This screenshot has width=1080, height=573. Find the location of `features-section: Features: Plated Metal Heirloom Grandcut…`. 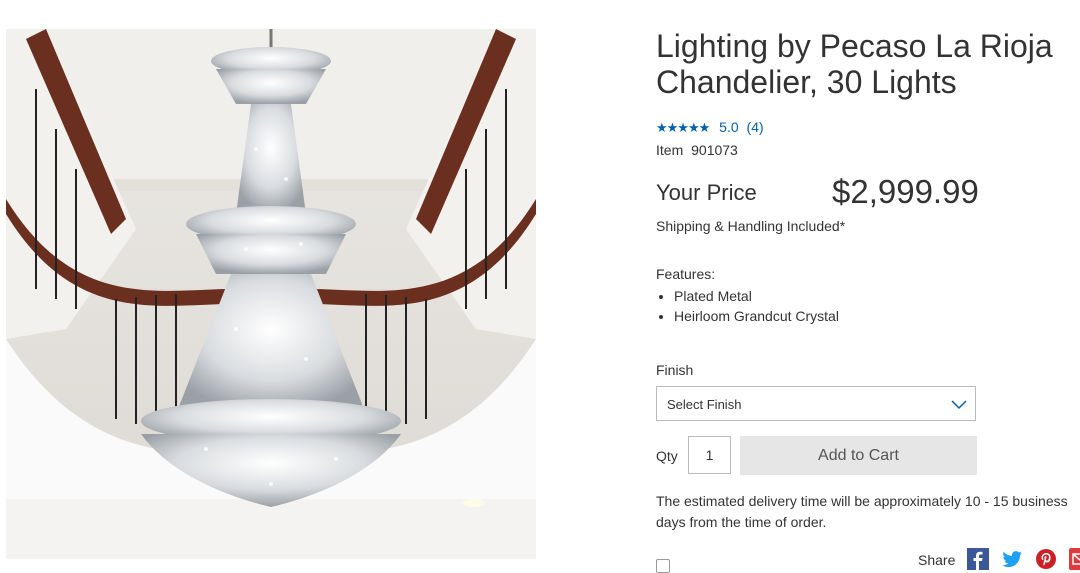

features-section: Features: Plated Metal Heirloom Grandcut… is located at coordinates (747, 296).